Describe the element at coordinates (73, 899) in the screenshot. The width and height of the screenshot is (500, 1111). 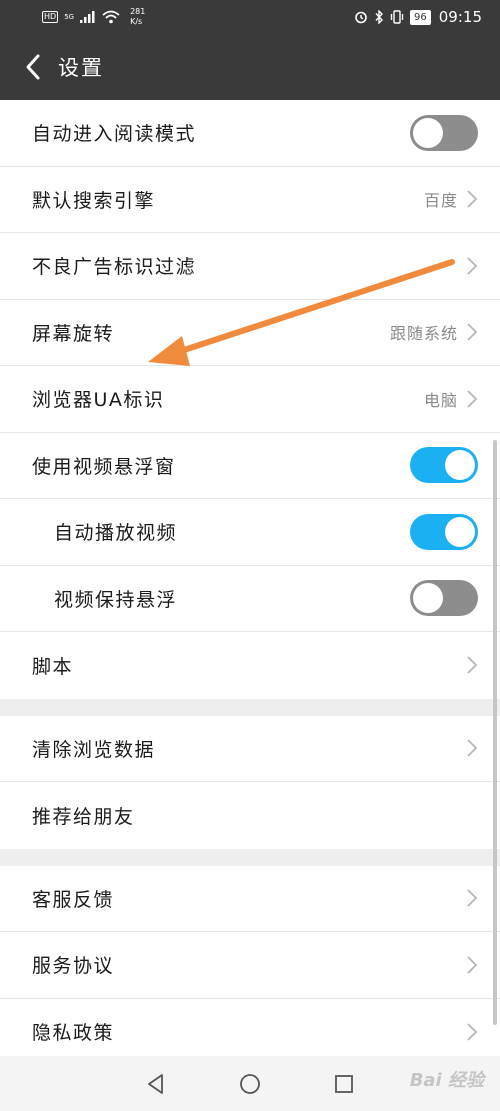
I see `setting-label: 客服反馈` at that location.